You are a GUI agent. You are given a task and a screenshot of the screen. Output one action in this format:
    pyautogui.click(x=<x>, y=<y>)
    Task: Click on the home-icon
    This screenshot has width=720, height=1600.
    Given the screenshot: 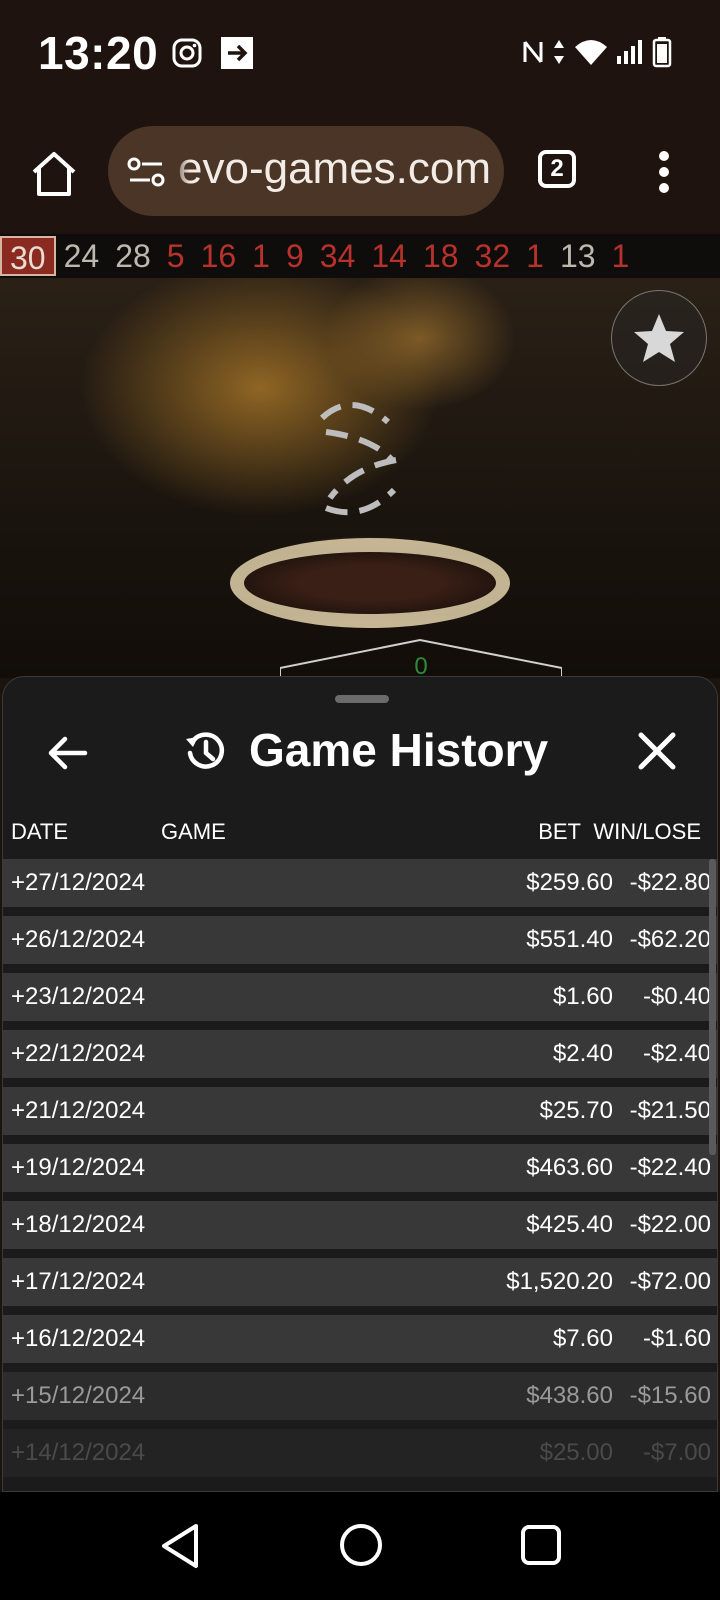 What is the action you would take?
    pyautogui.click(x=54, y=174)
    